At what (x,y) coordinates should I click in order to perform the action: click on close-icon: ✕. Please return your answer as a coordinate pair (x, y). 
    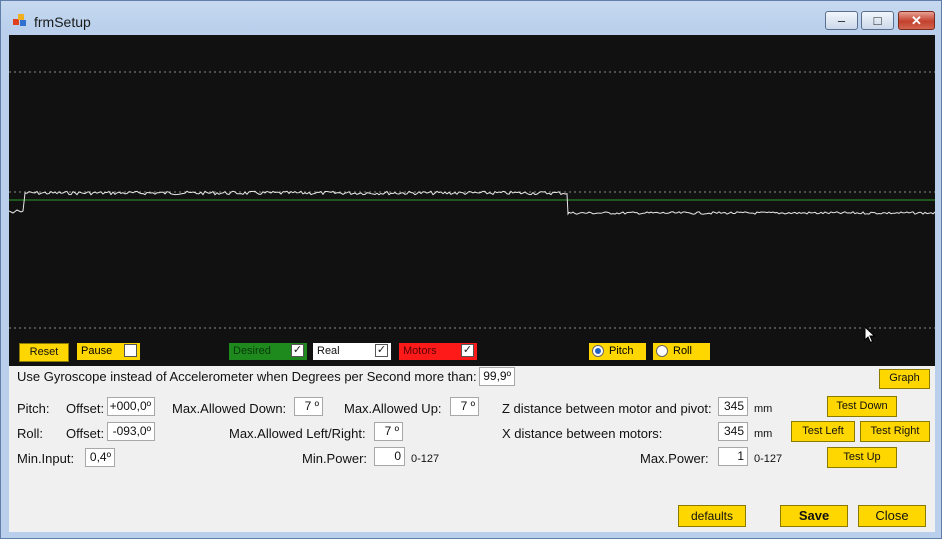
    Looking at the image, I should click on (916, 20).